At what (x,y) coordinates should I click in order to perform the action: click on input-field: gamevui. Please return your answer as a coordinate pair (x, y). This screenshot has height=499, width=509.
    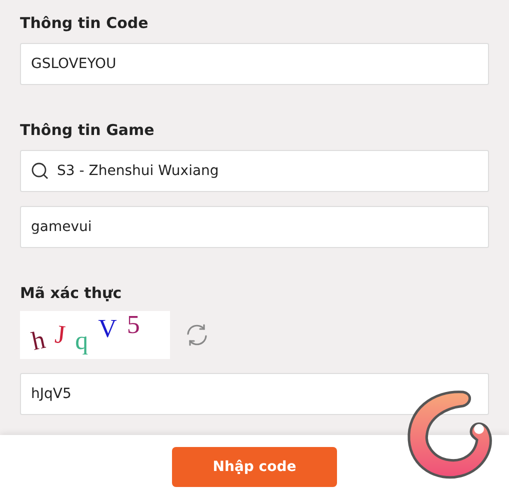
    Looking at the image, I should click on (254, 227).